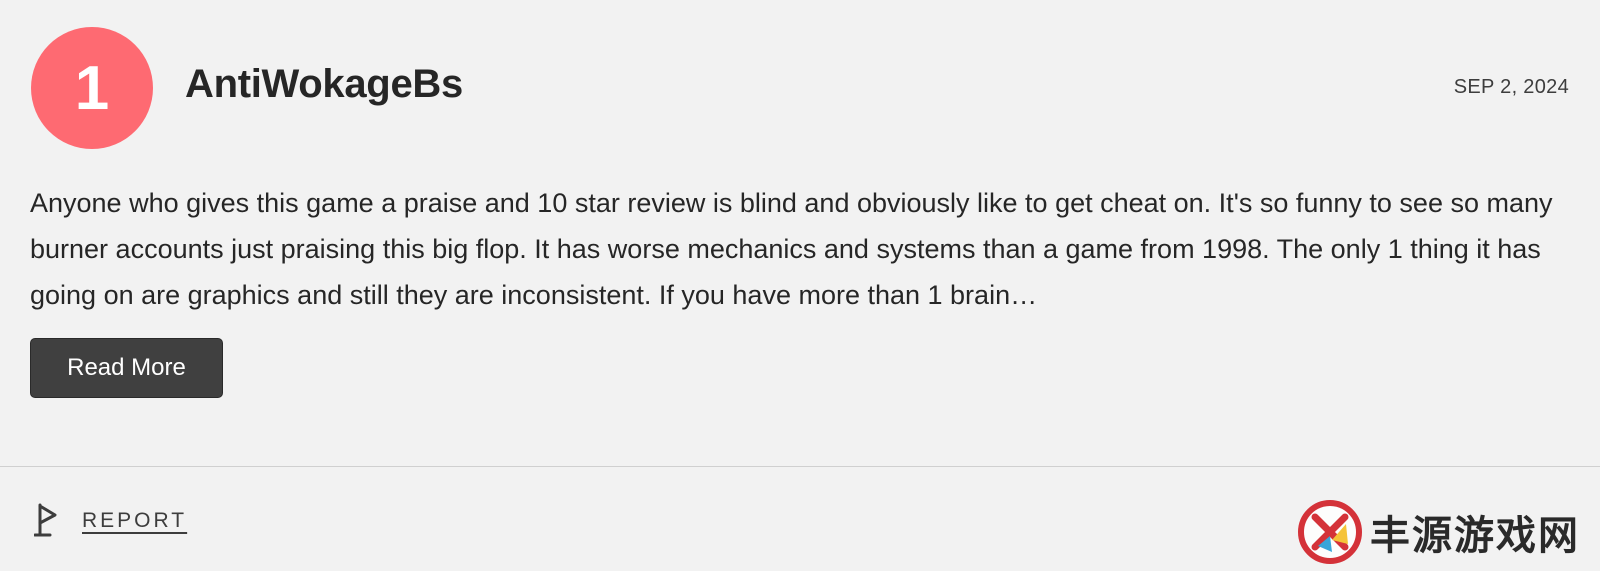 This screenshot has height=571, width=1600. I want to click on report-label: REPORT, so click(135, 520).